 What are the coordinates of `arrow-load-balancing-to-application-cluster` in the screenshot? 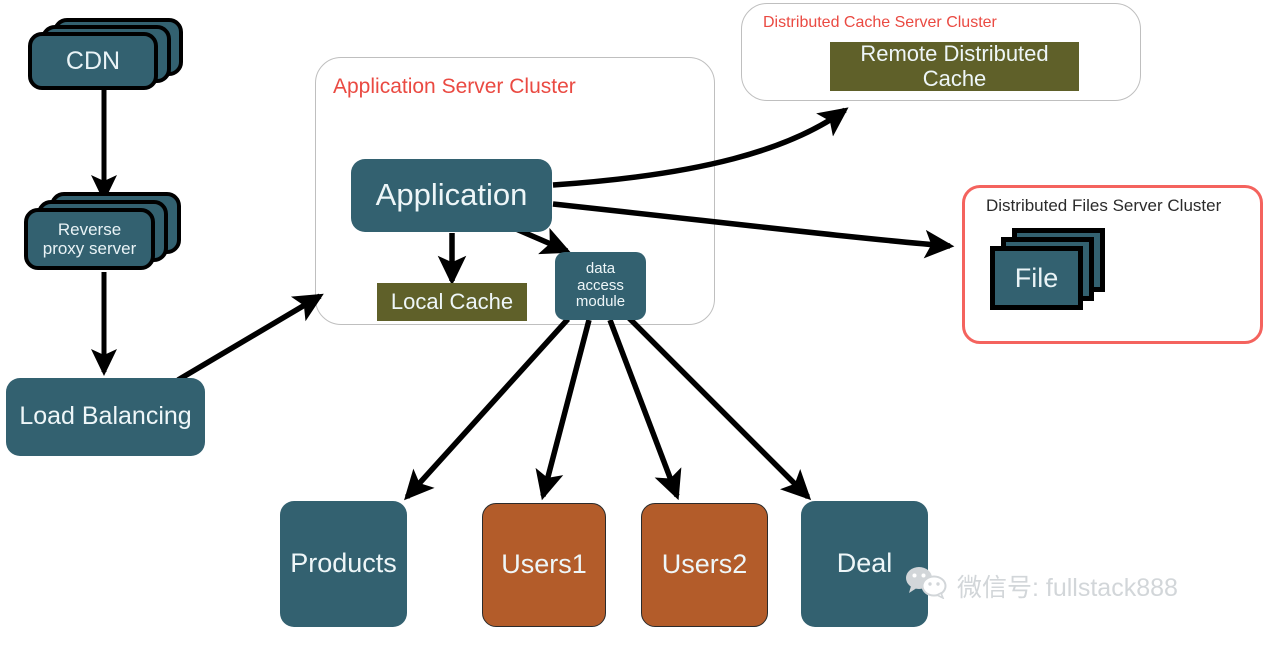 It's located at (250, 338).